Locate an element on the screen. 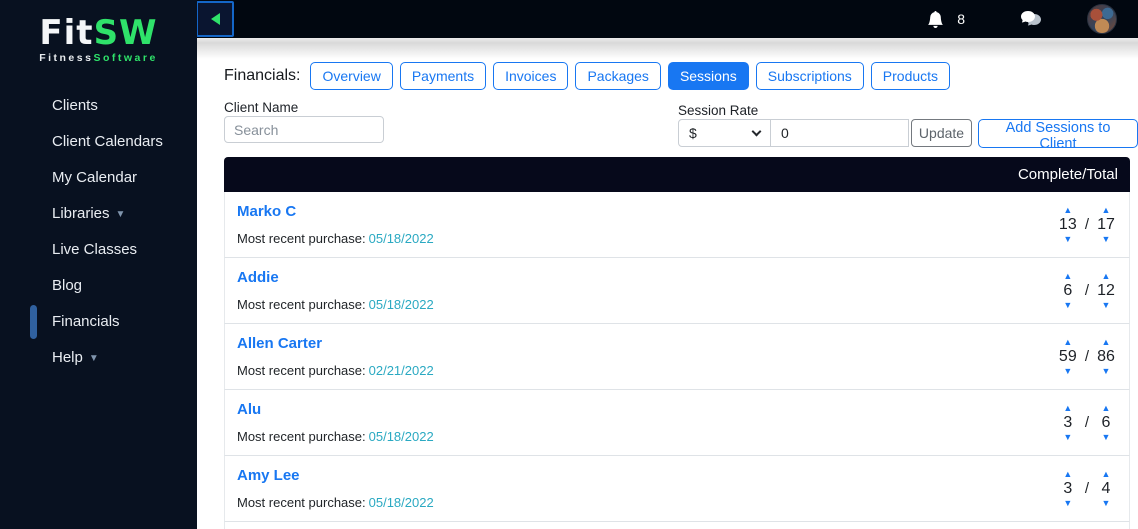  complete-count: 3 is located at coordinates (1068, 488).